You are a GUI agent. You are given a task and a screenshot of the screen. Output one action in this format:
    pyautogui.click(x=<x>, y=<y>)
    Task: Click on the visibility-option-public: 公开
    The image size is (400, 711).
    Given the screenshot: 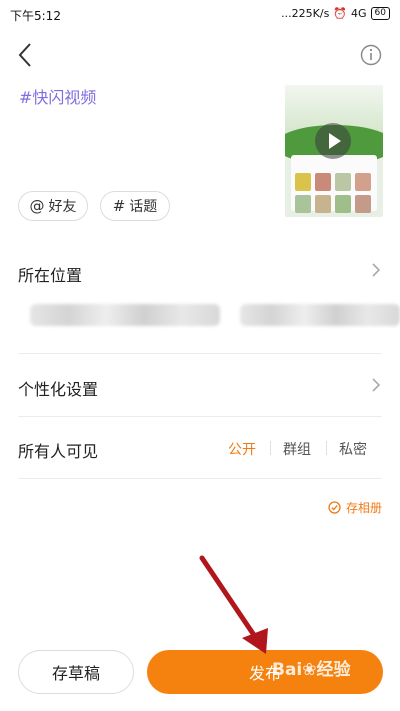 What is the action you would take?
    pyautogui.click(x=242, y=449)
    